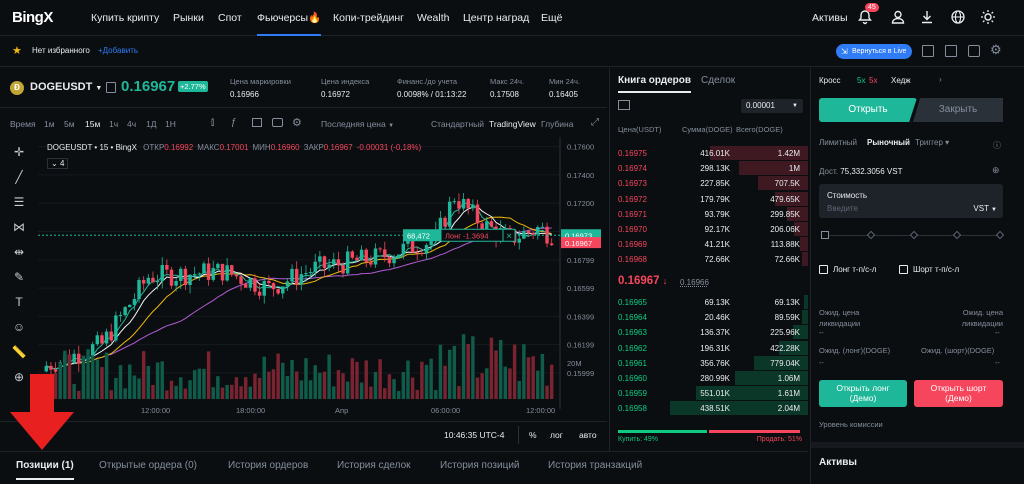 The image size is (1024, 484). What do you see at coordinates (551, 18) in the screenshot?
I see `nav-item-7: Ещё` at bounding box center [551, 18].